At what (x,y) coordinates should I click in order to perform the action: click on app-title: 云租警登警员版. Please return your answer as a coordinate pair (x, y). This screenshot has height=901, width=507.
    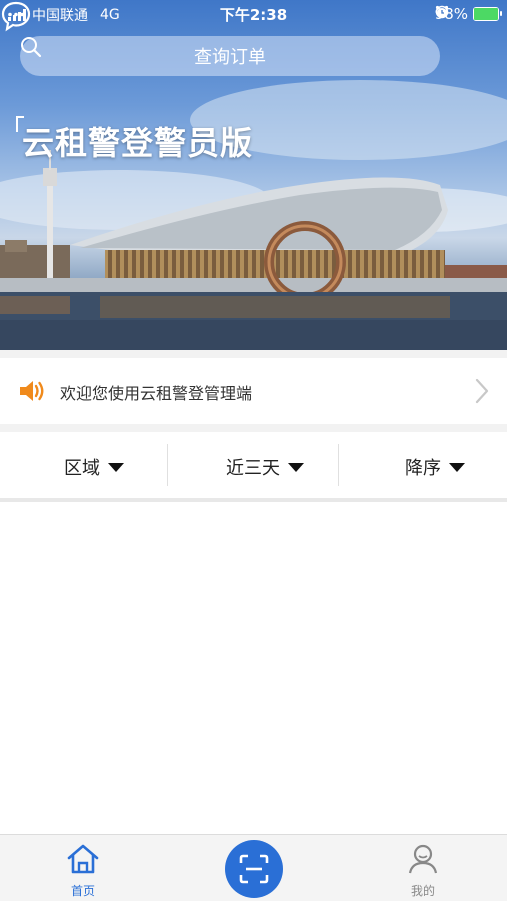
    Looking at the image, I should click on (138, 143).